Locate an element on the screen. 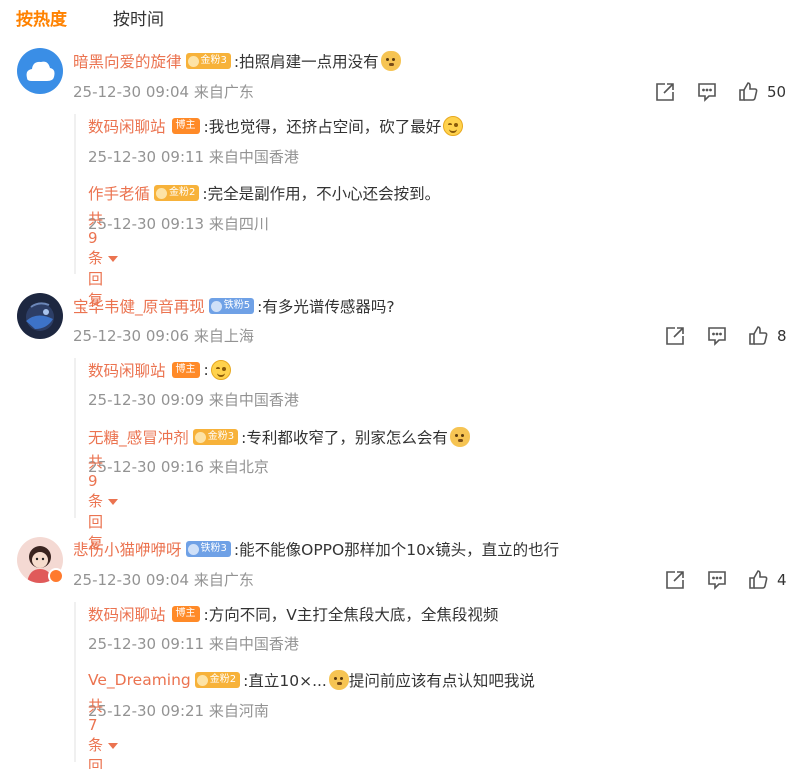 The image size is (800, 769). comment-text: :能不能像OPPO那样加个10x镜头，直立的也行 is located at coordinates (396, 550).